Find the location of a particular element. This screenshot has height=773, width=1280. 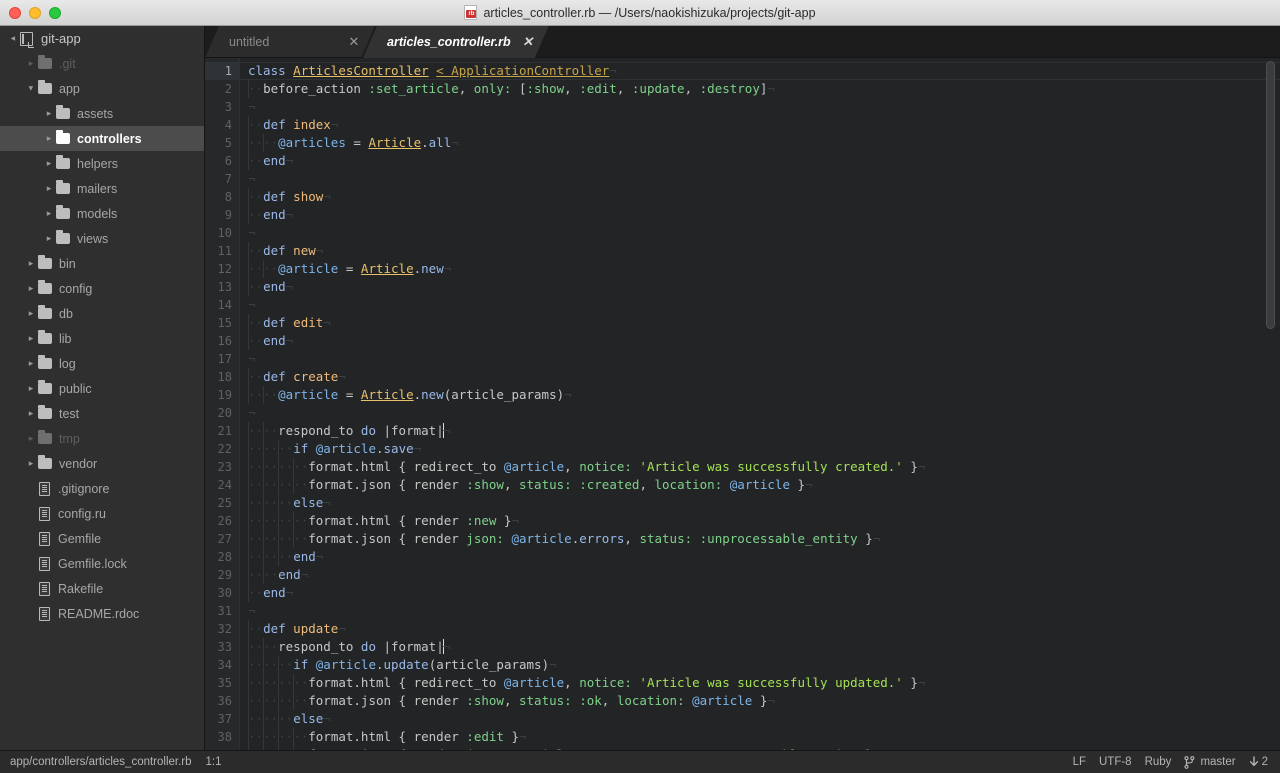

code-line: ····end¬ is located at coordinates (764, 575).